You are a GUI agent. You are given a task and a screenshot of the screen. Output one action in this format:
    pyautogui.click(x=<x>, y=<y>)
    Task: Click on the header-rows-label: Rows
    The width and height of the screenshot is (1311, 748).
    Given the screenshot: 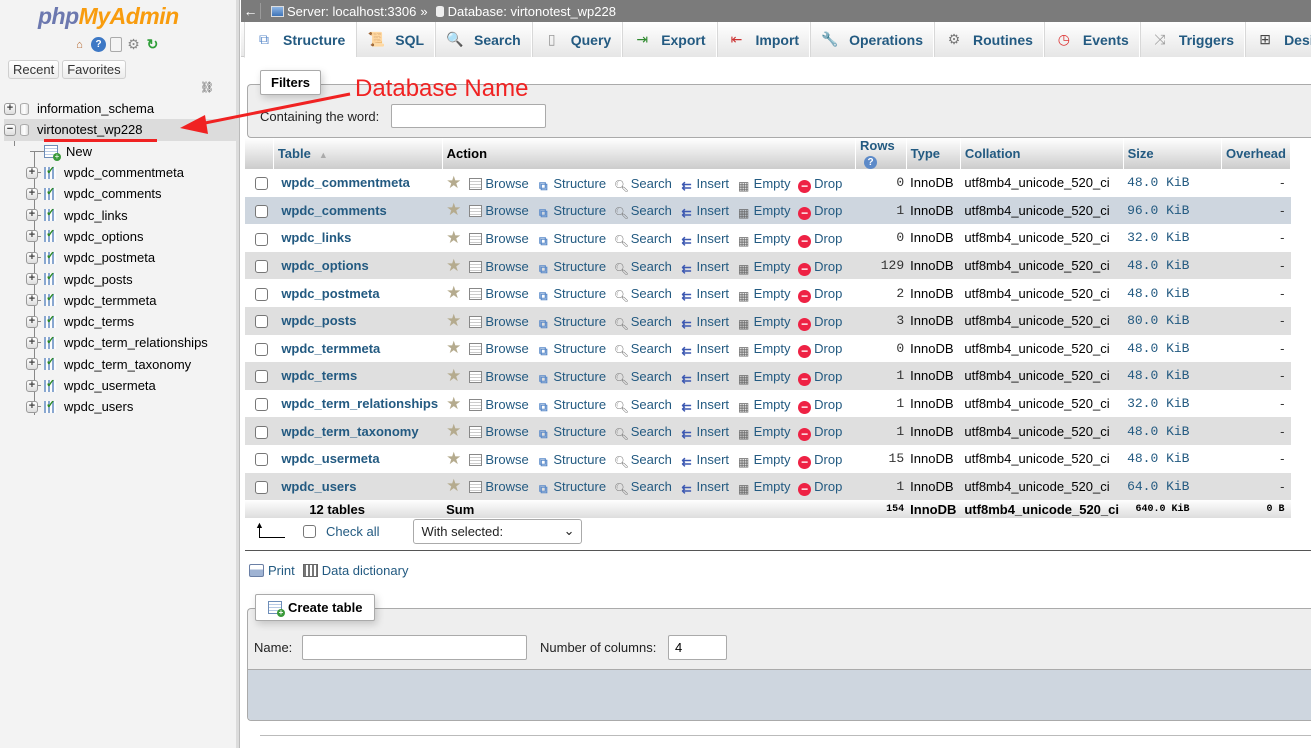 What is the action you would take?
    pyautogui.click(x=877, y=145)
    